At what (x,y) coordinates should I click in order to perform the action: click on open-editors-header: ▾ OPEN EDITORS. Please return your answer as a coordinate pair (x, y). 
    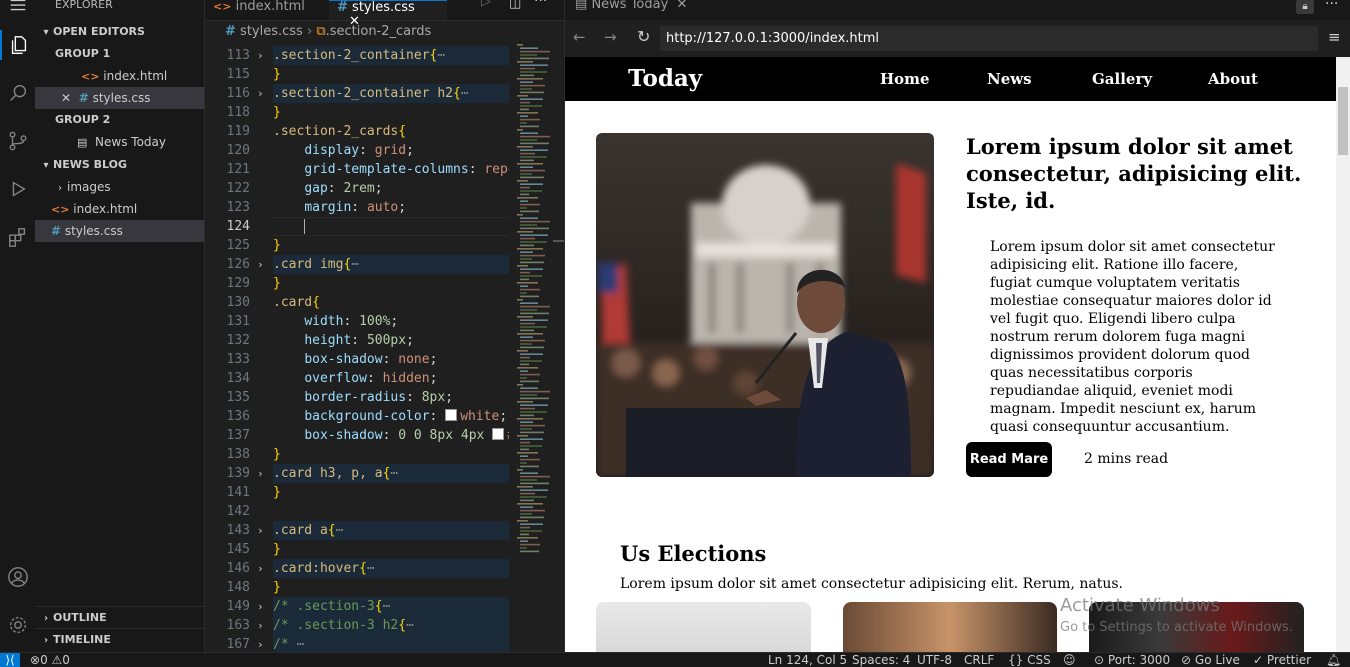
    Looking at the image, I should click on (119, 32).